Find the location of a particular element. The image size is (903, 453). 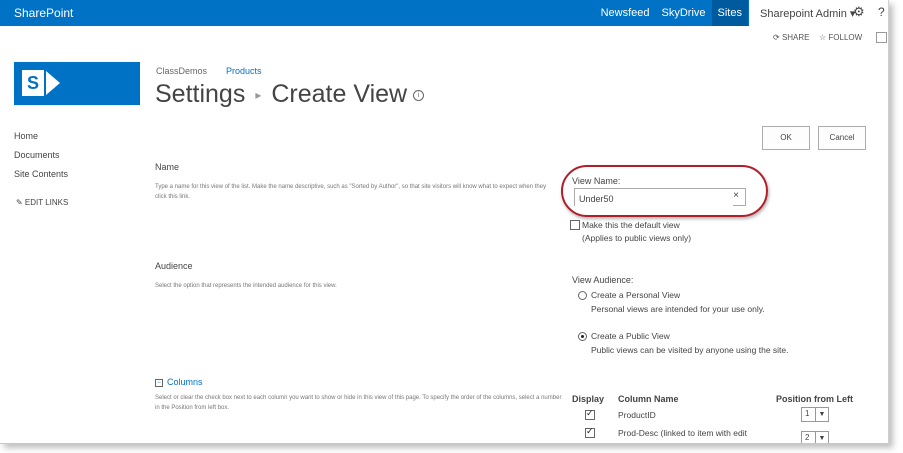

default-view-note: (Applies to public views only) is located at coordinates (637, 238).